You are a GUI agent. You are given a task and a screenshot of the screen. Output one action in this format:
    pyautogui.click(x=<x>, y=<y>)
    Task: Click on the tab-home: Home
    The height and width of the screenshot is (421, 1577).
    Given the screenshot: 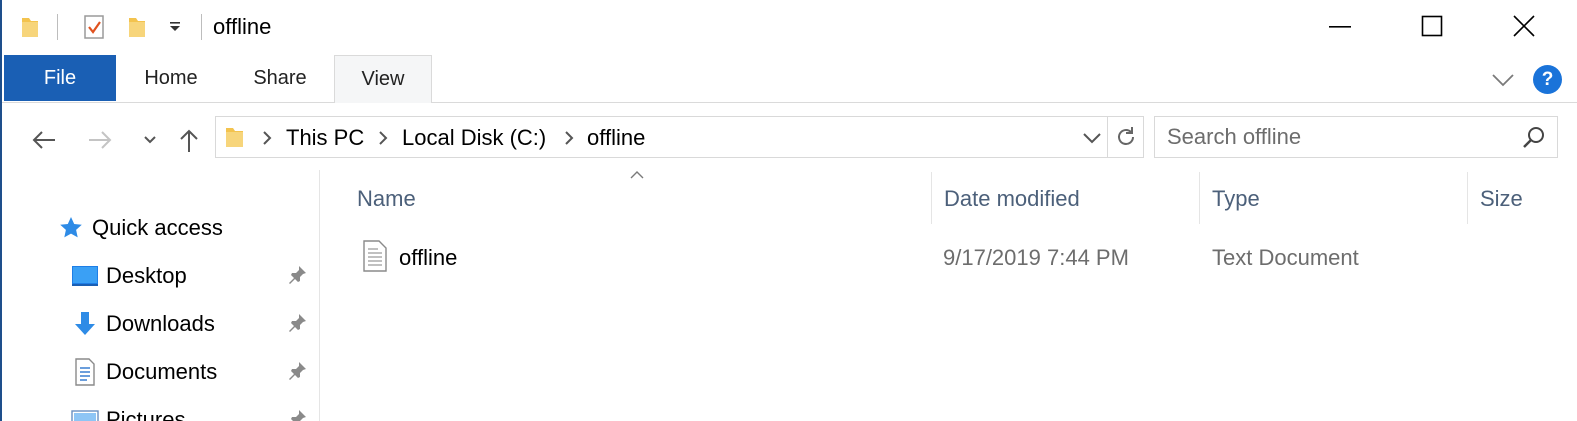 What is the action you would take?
    pyautogui.click(x=171, y=78)
    